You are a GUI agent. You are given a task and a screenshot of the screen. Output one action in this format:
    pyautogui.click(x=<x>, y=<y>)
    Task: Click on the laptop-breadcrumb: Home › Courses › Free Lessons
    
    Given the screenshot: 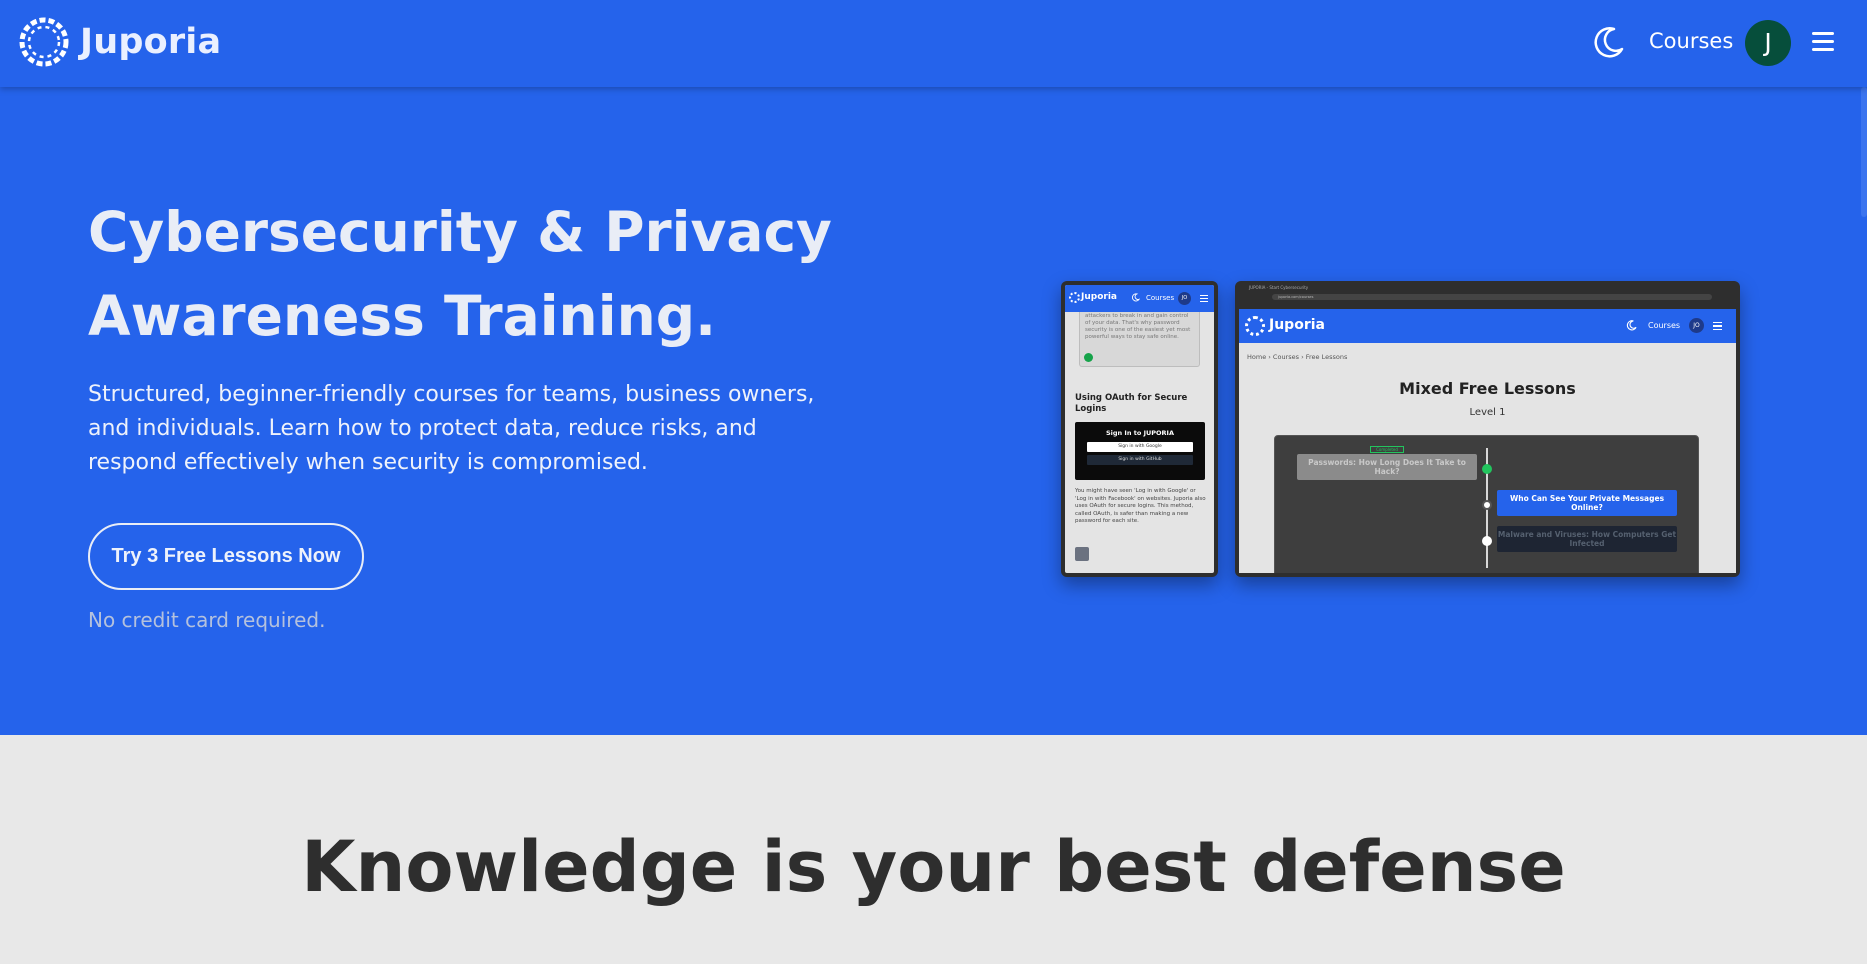 What is the action you would take?
    pyautogui.click(x=1297, y=357)
    